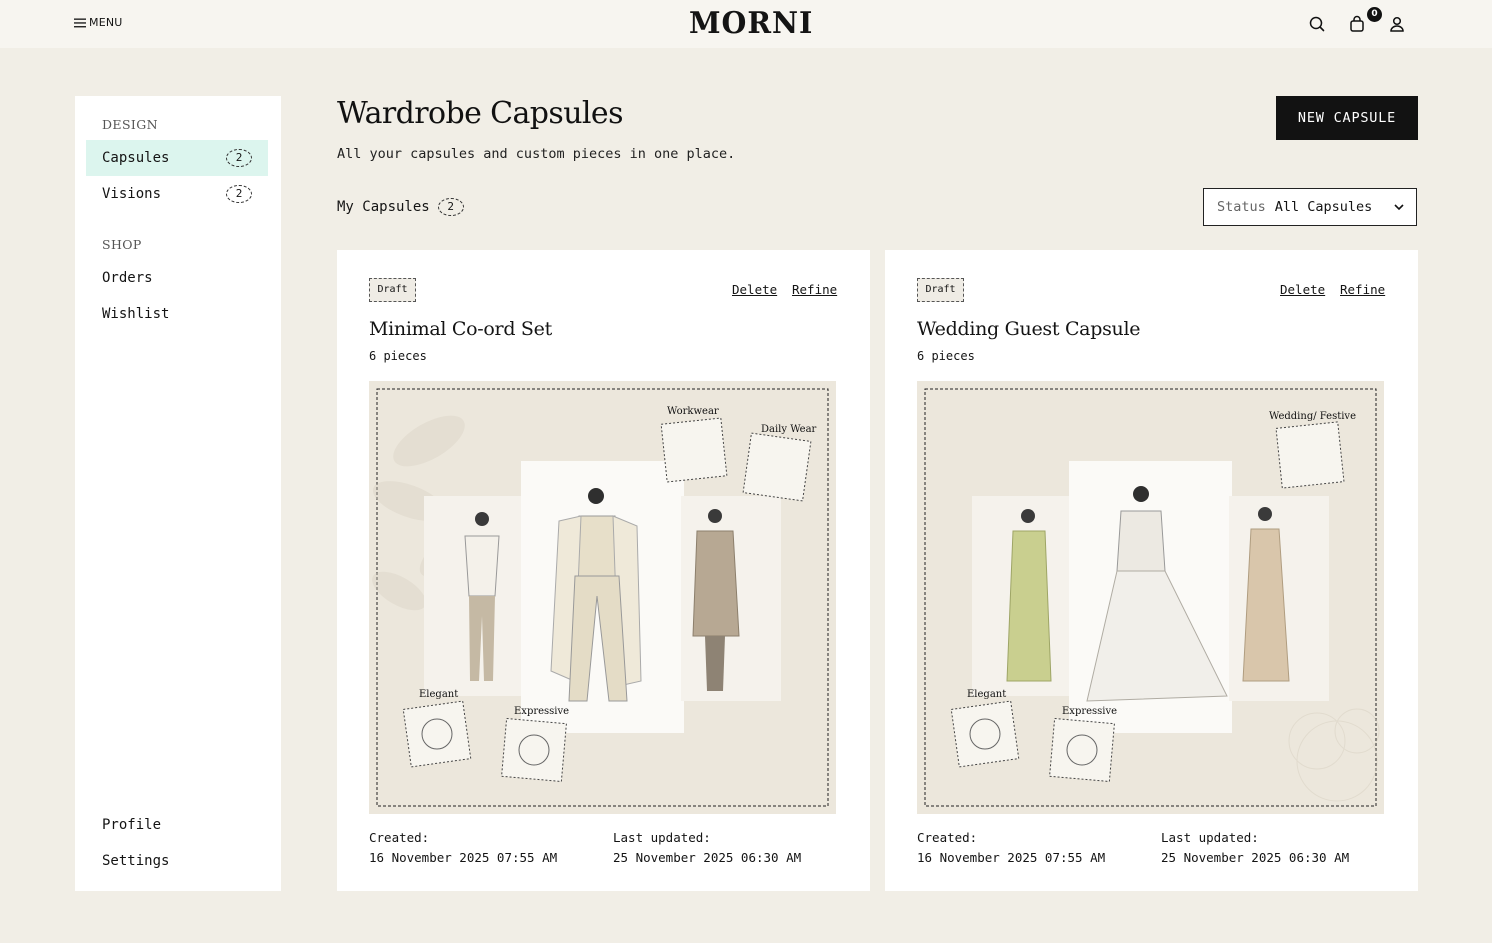 The width and height of the screenshot is (1492, 943). I want to click on sidebar-item-label: Orders, so click(127, 278).